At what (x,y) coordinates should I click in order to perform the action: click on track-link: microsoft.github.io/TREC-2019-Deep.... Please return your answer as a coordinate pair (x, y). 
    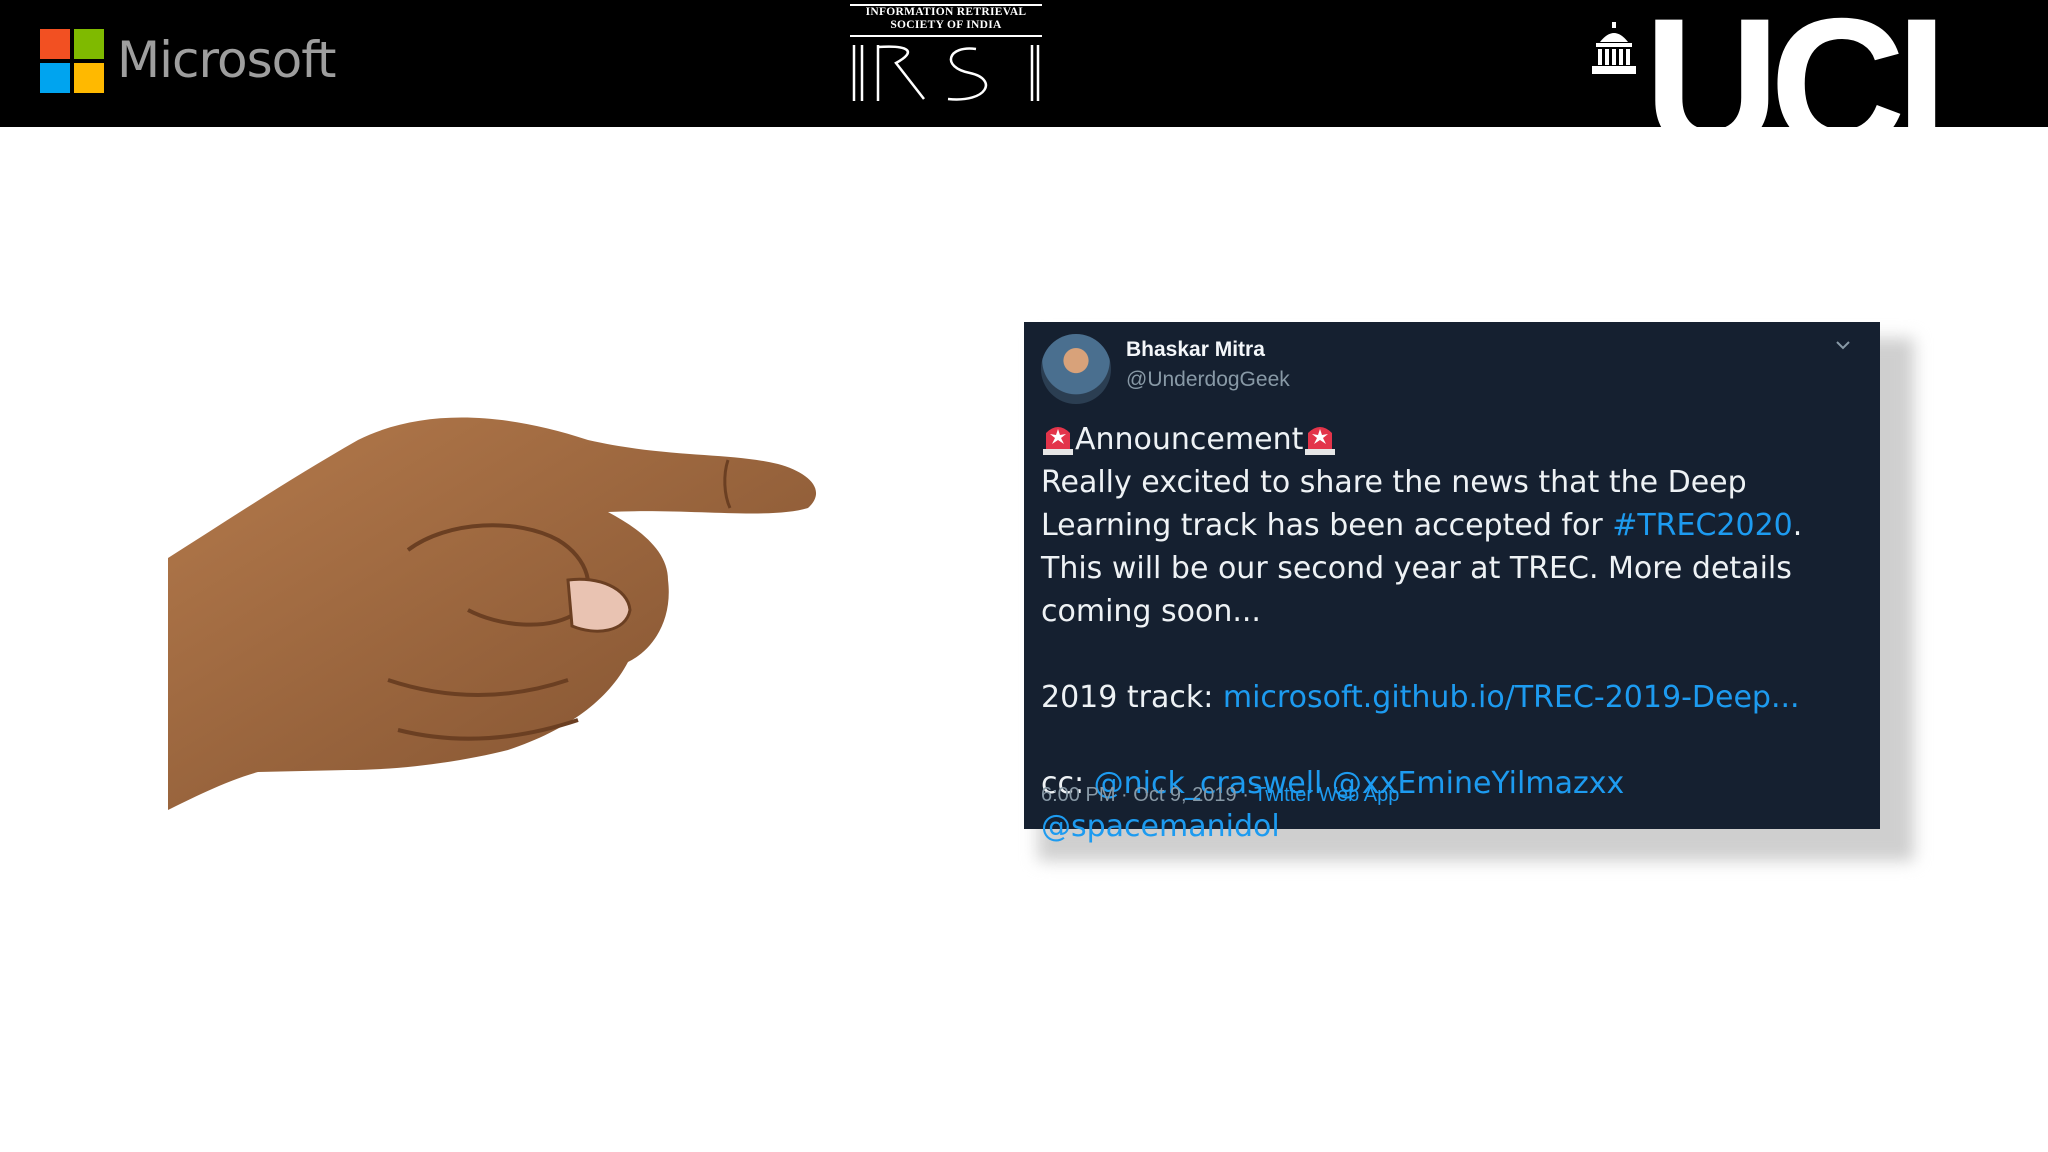
    Looking at the image, I should click on (1511, 697).